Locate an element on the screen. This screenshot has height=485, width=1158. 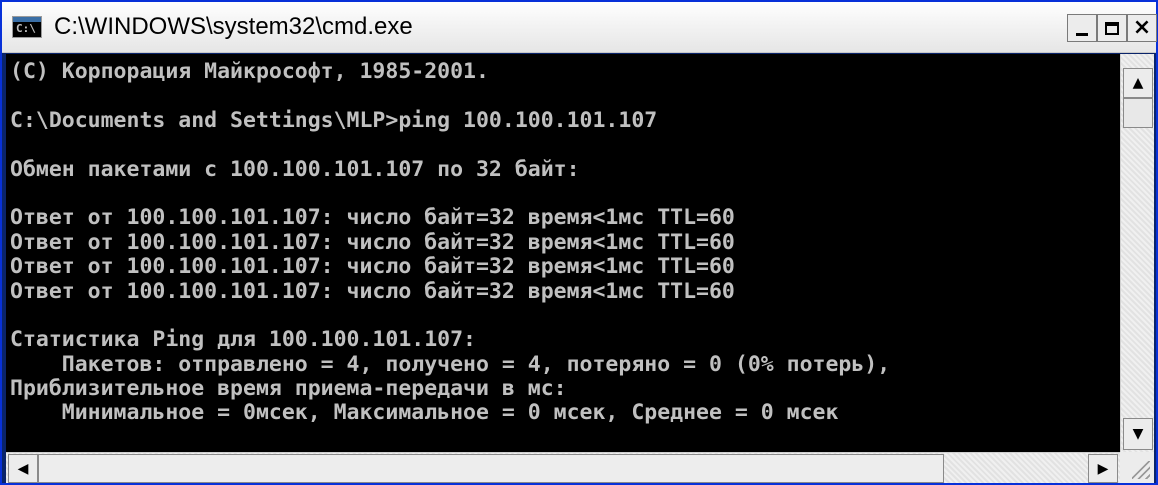
close-button: × is located at coordinates (1142, 28).